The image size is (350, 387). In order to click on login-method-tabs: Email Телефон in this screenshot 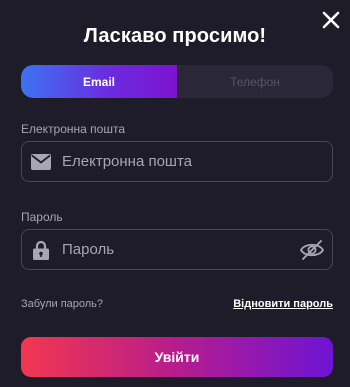, I will do `click(177, 81)`.